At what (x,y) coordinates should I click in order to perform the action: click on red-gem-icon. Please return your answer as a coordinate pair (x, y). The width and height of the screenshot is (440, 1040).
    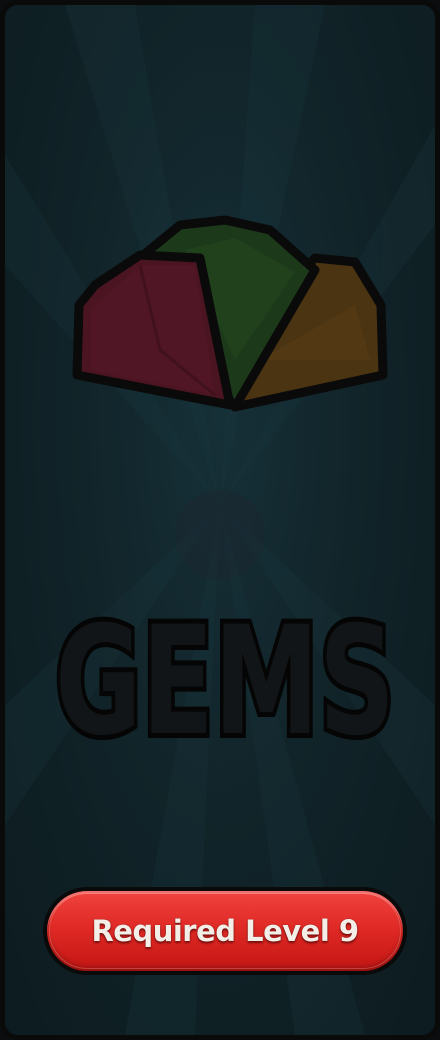
    Looking at the image, I should click on (153, 330).